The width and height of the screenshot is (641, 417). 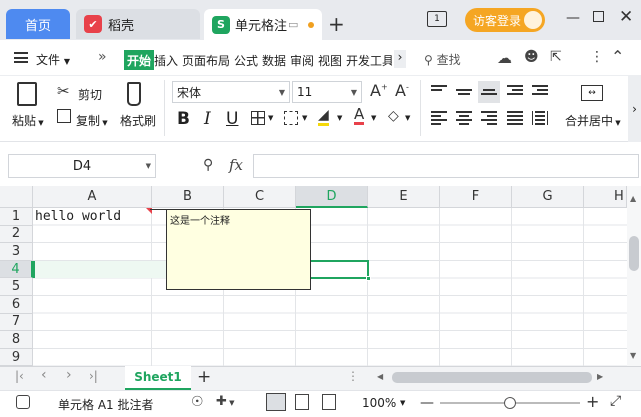 What do you see at coordinates (504, 58) in the screenshot?
I see `cloud-icon: ☁` at bounding box center [504, 58].